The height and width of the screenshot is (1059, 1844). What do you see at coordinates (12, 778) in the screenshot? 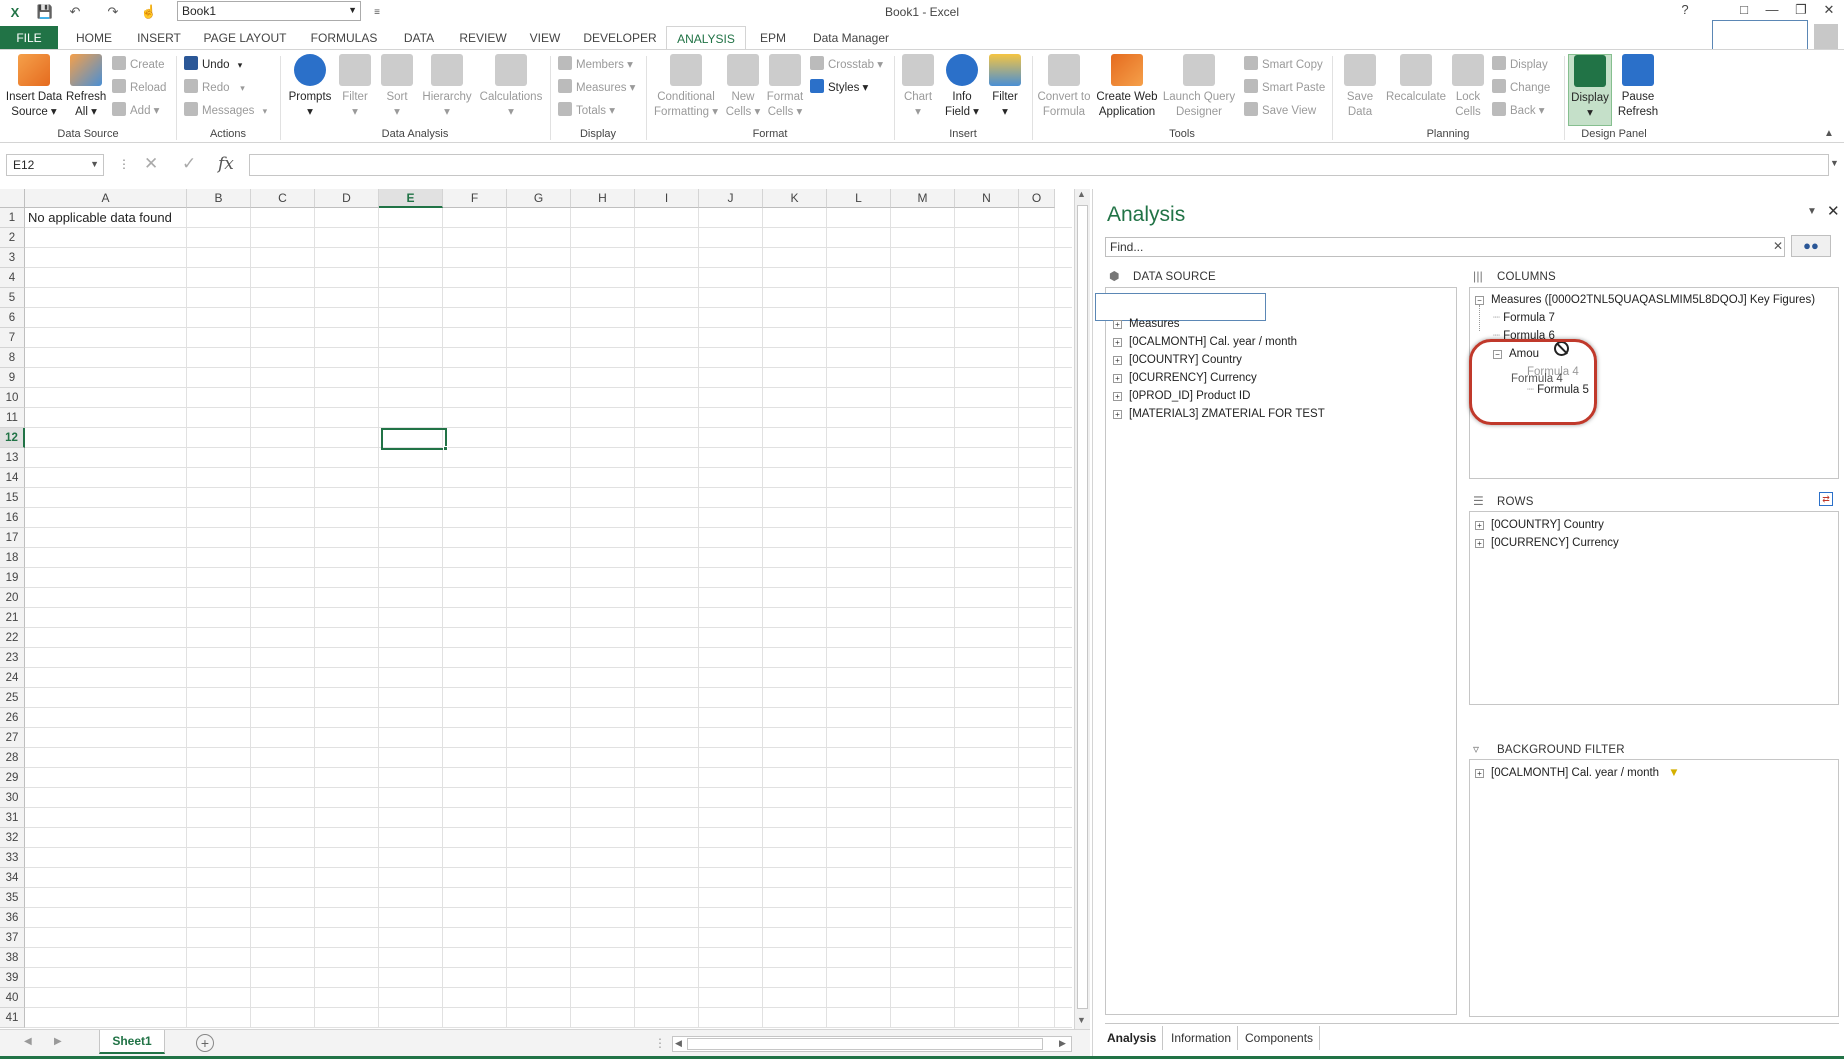
I see `row-header: 29` at bounding box center [12, 778].